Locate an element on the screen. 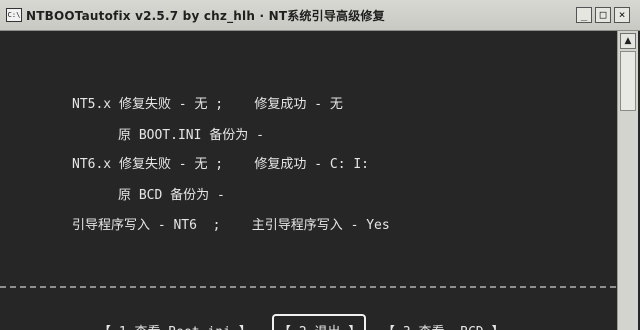 The image size is (640, 330). scroll-up-arrow-icon: ▲ is located at coordinates (628, 41).